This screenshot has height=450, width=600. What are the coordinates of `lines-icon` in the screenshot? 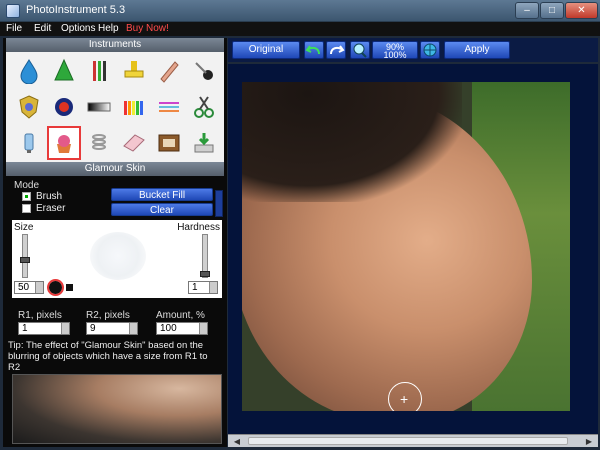 It's located at (169, 107).